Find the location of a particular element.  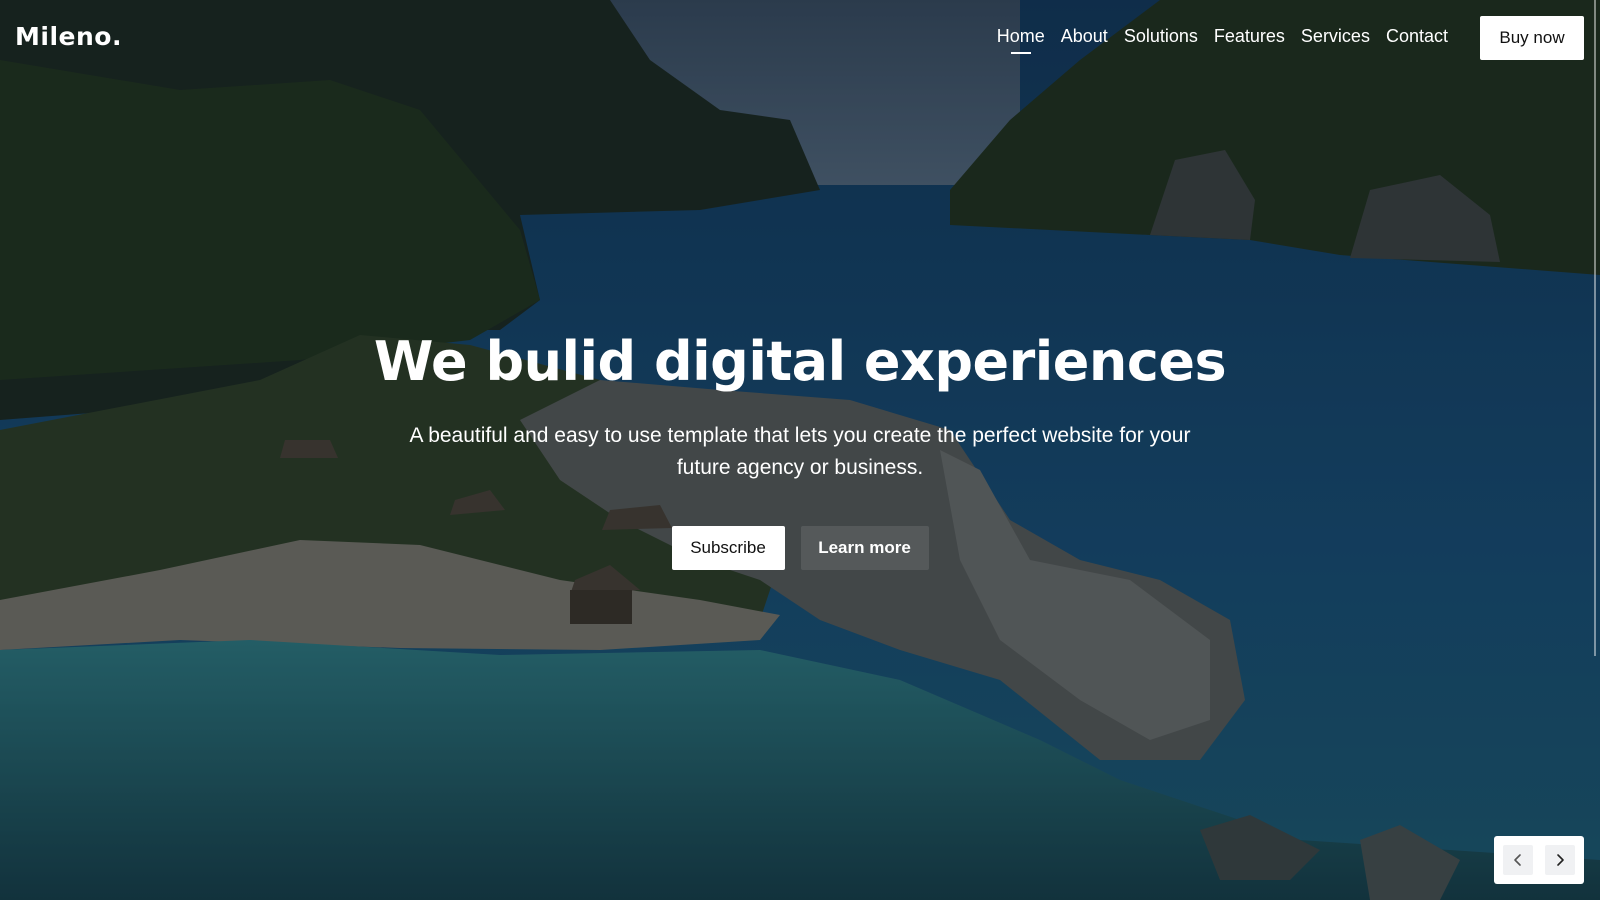

hero-title: We bulid digital experiences is located at coordinates (800, 361).